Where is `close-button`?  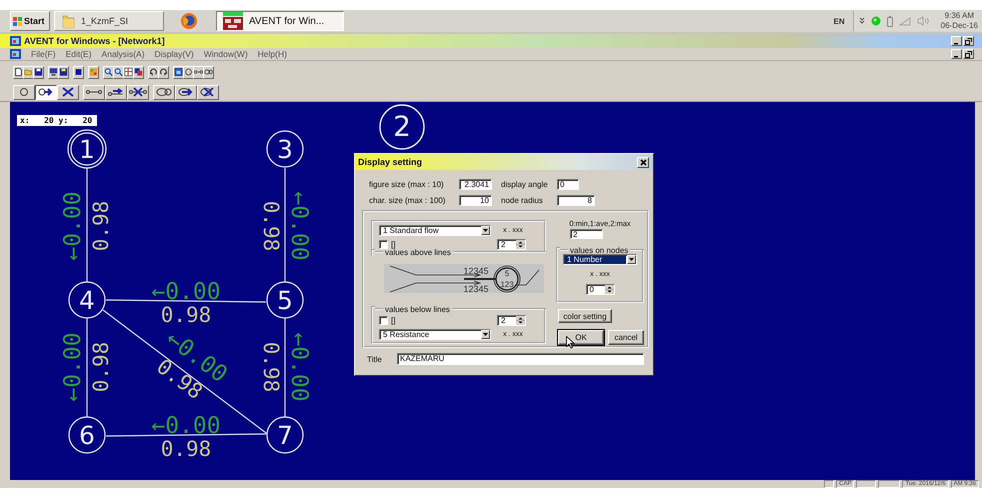 close-button is located at coordinates (643, 162).